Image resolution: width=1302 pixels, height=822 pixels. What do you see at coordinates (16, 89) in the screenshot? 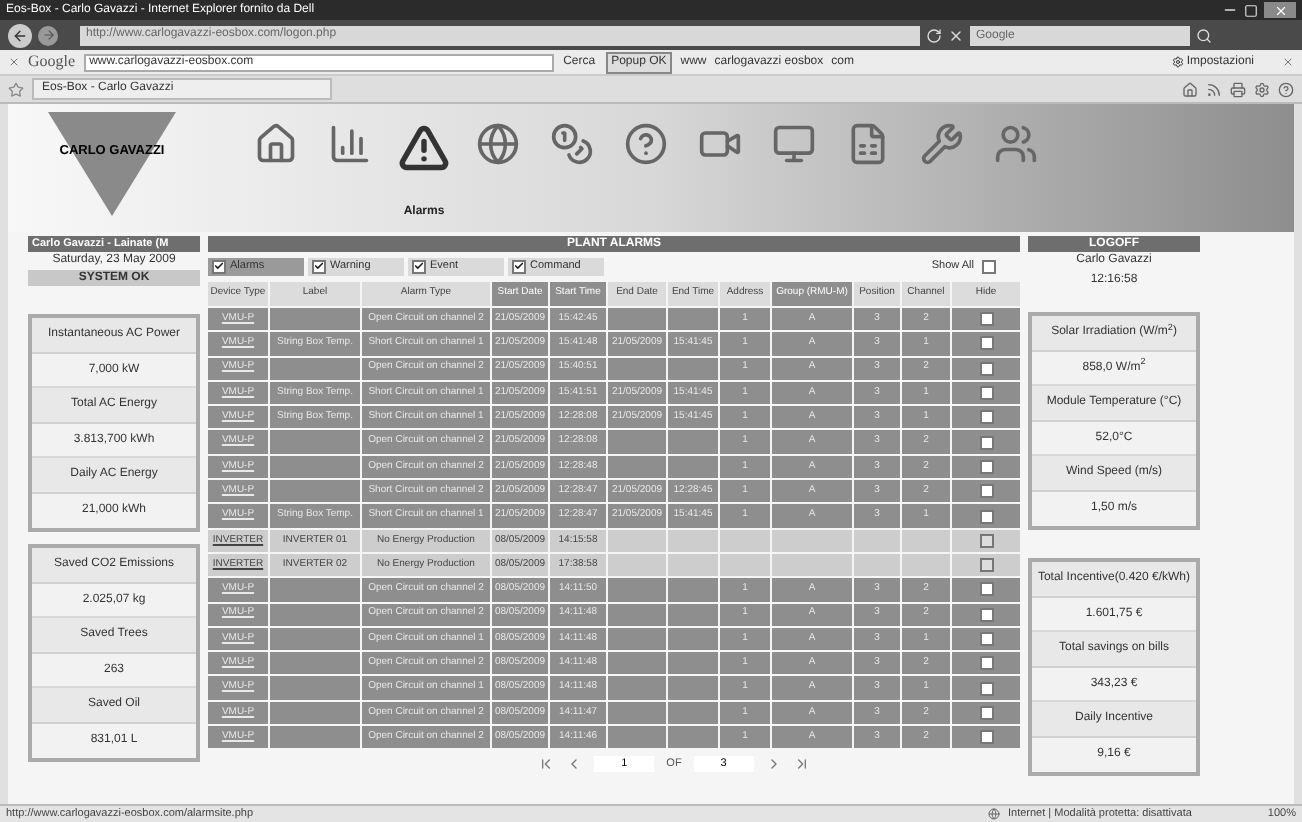
I see `favorites-icon` at bounding box center [16, 89].